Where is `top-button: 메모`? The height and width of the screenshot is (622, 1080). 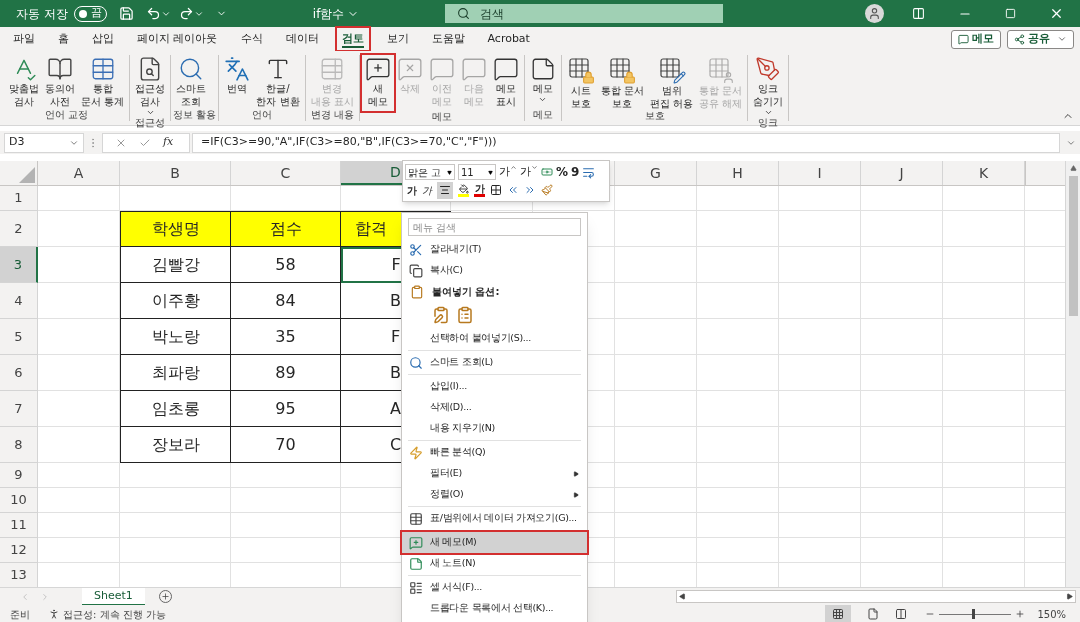 top-button: 메모 is located at coordinates (976, 39).